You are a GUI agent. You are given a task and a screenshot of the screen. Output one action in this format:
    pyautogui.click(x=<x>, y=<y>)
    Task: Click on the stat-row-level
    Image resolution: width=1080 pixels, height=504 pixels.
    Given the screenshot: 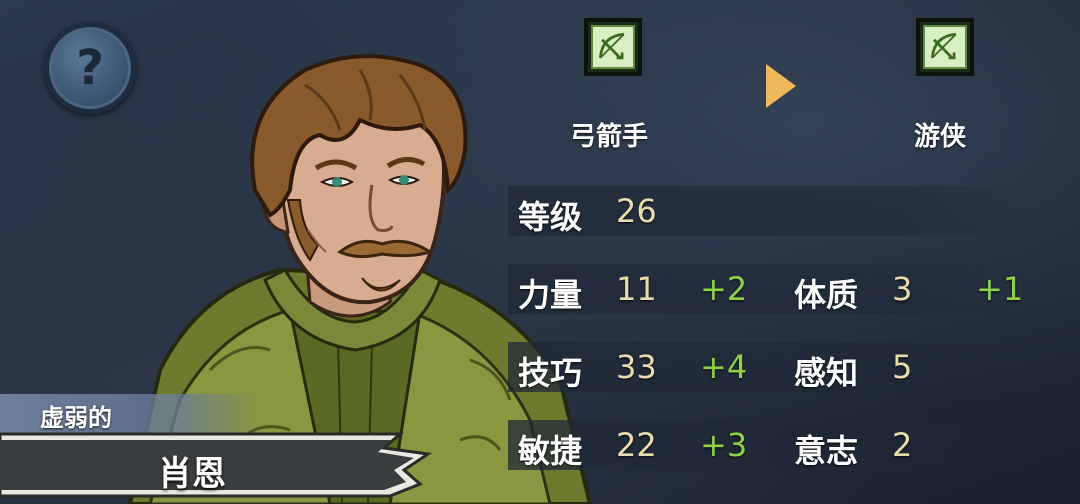 What is the action you would take?
    pyautogui.click(x=768, y=211)
    